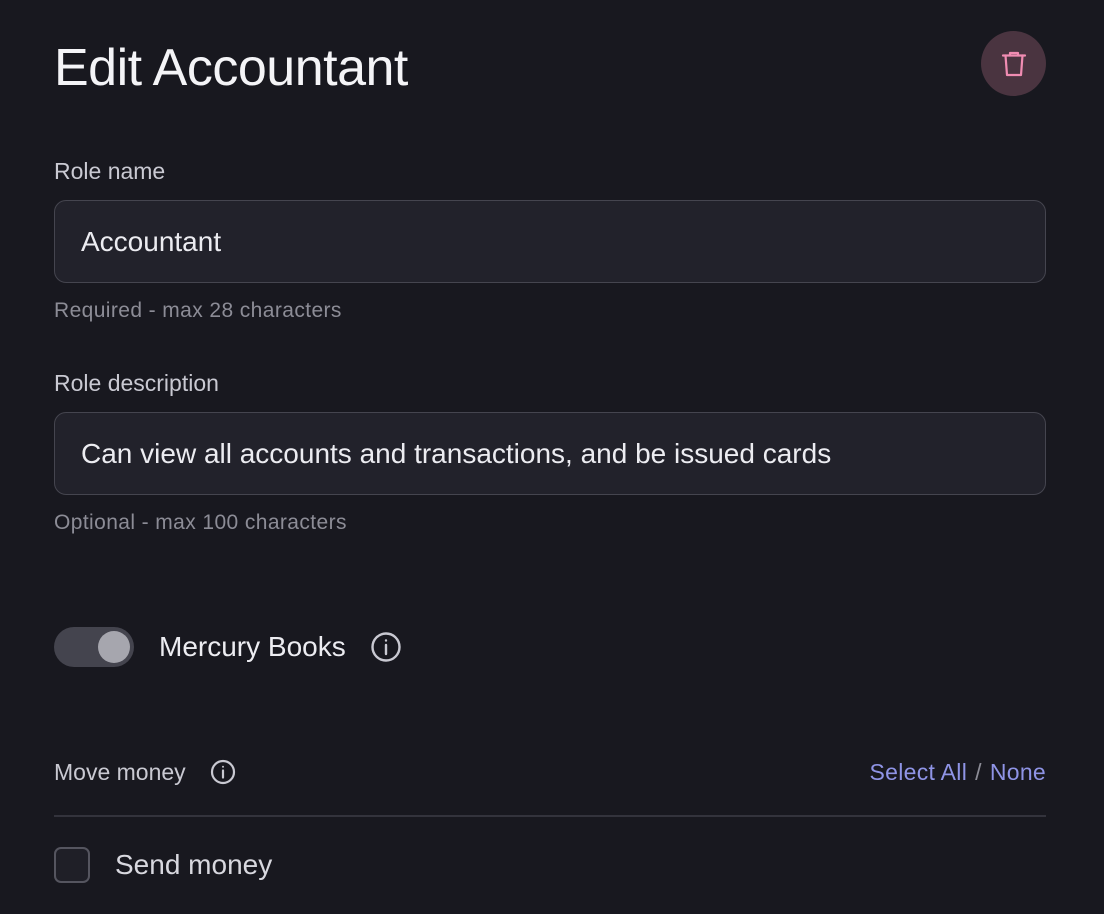 Image resolution: width=1104 pixels, height=914 pixels. What do you see at coordinates (110, 171) in the screenshot?
I see `role-name-label: Role name` at bounding box center [110, 171].